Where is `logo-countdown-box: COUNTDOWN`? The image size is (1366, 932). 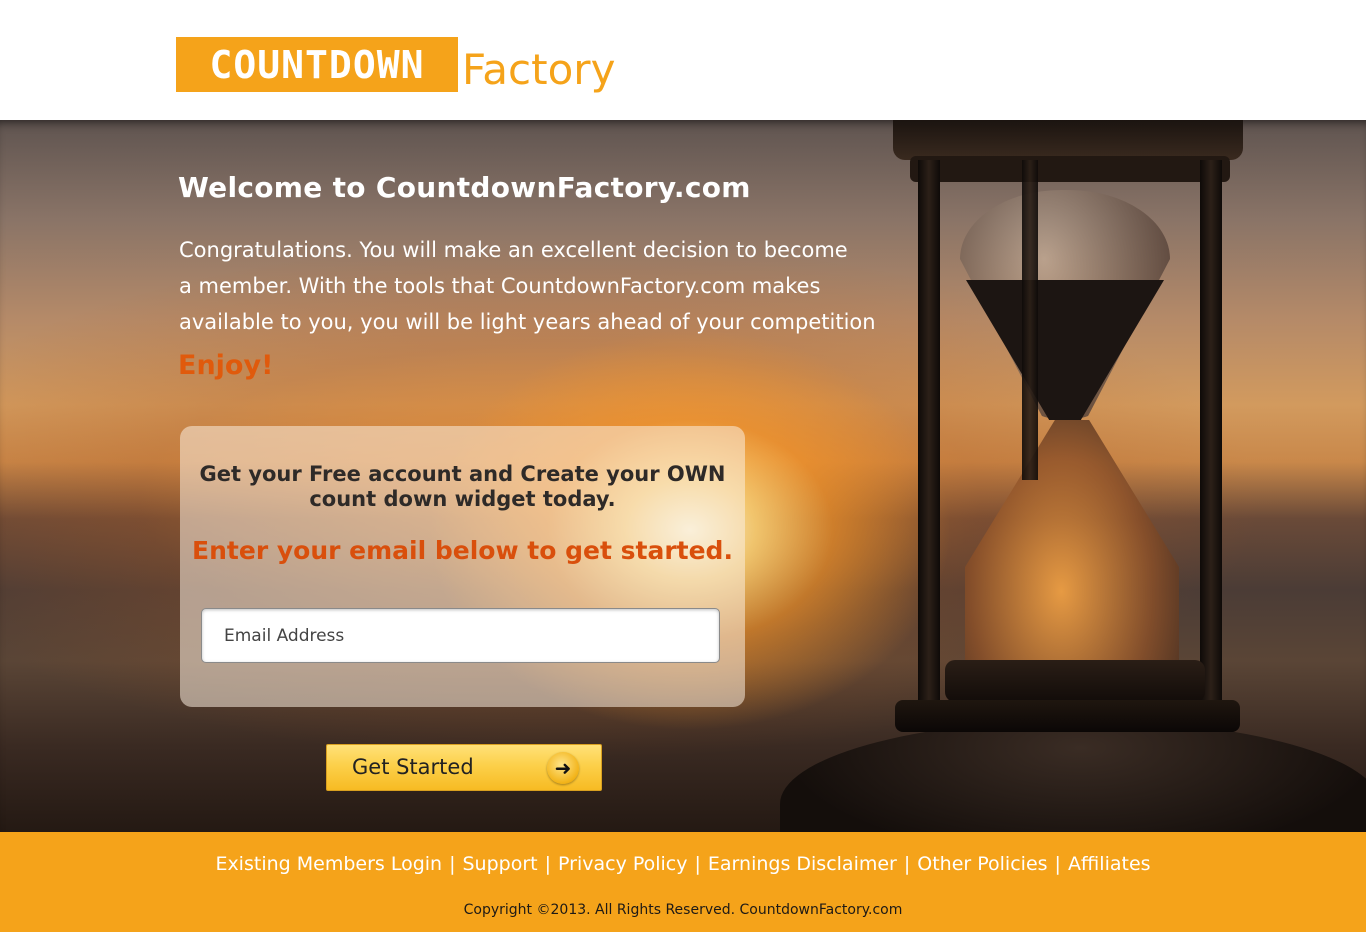
logo-countdown-box: COUNTDOWN is located at coordinates (317, 64).